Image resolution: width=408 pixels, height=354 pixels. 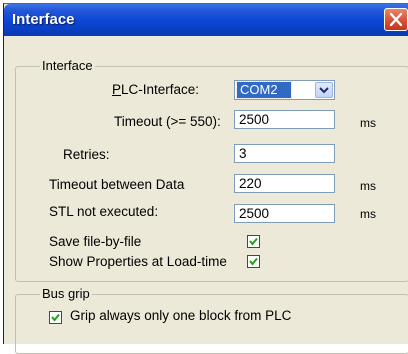 I want to click on grip-option-label: Grip always only one block from PLC, so click(x=181, y=315).